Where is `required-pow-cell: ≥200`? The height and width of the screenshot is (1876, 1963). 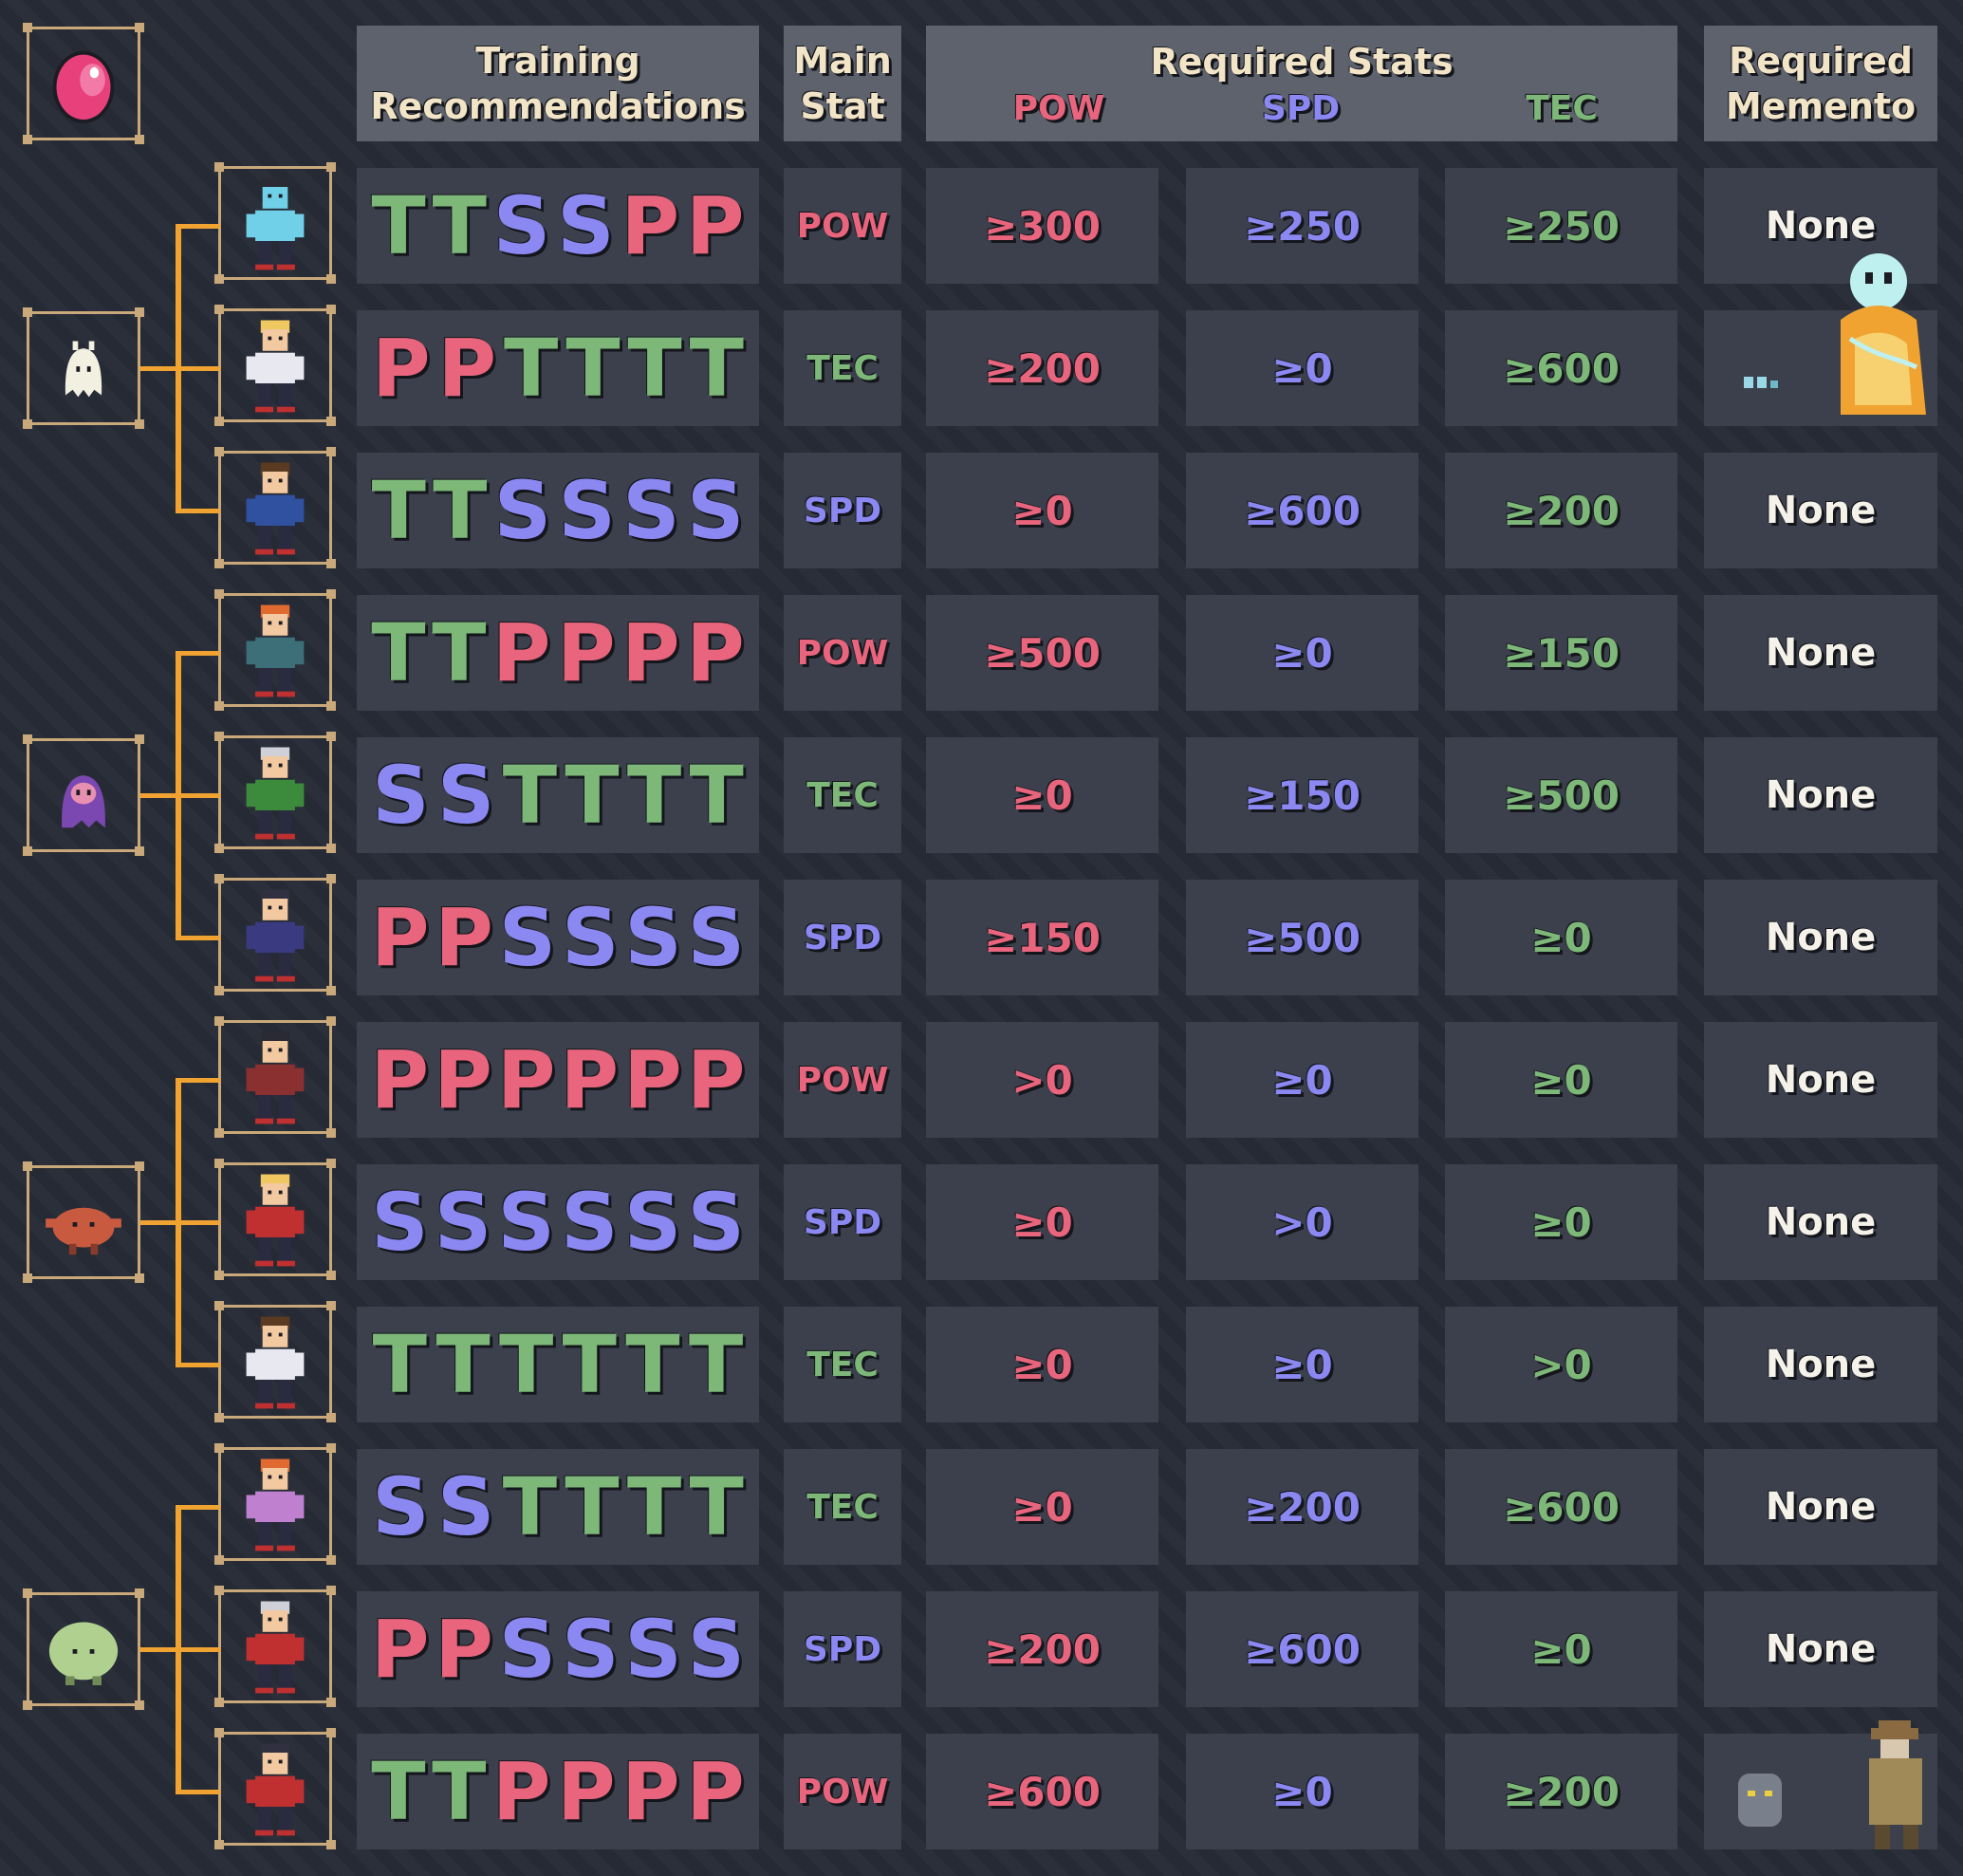 required-pow-cell: ≥200 is located at coordinates (1042, 368).